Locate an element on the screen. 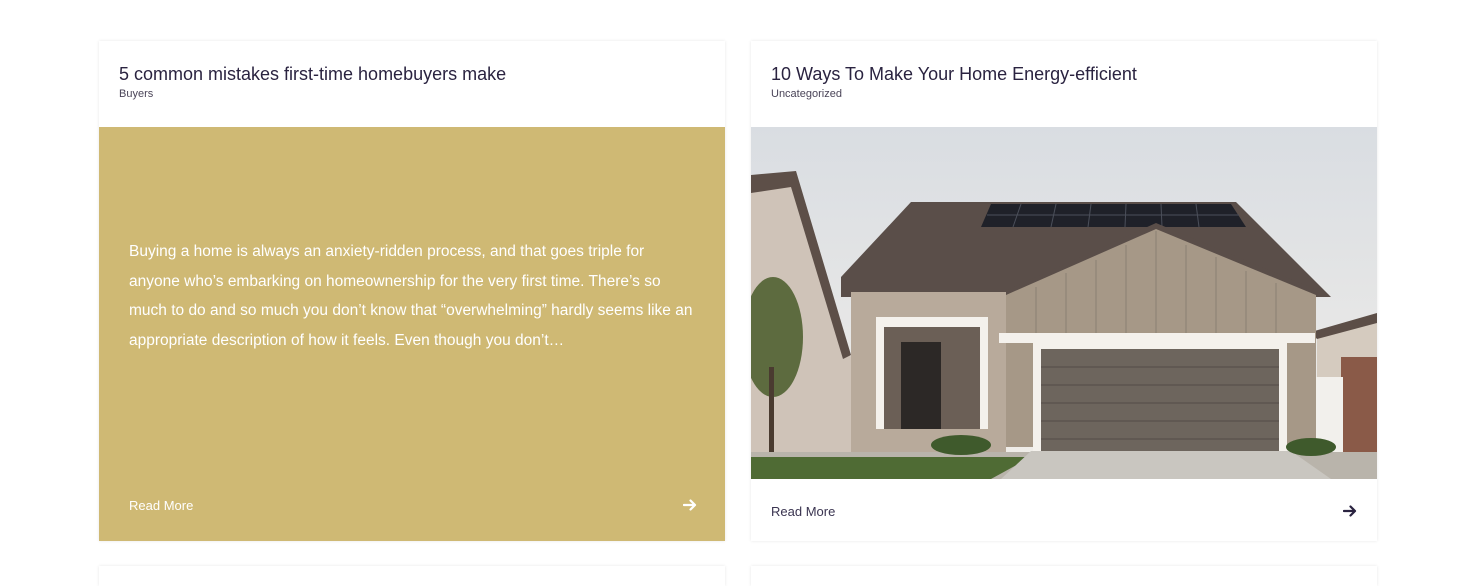 This screenshot has height=586, width=1479. post-category: Buyers is located at coordinates (412, 94).